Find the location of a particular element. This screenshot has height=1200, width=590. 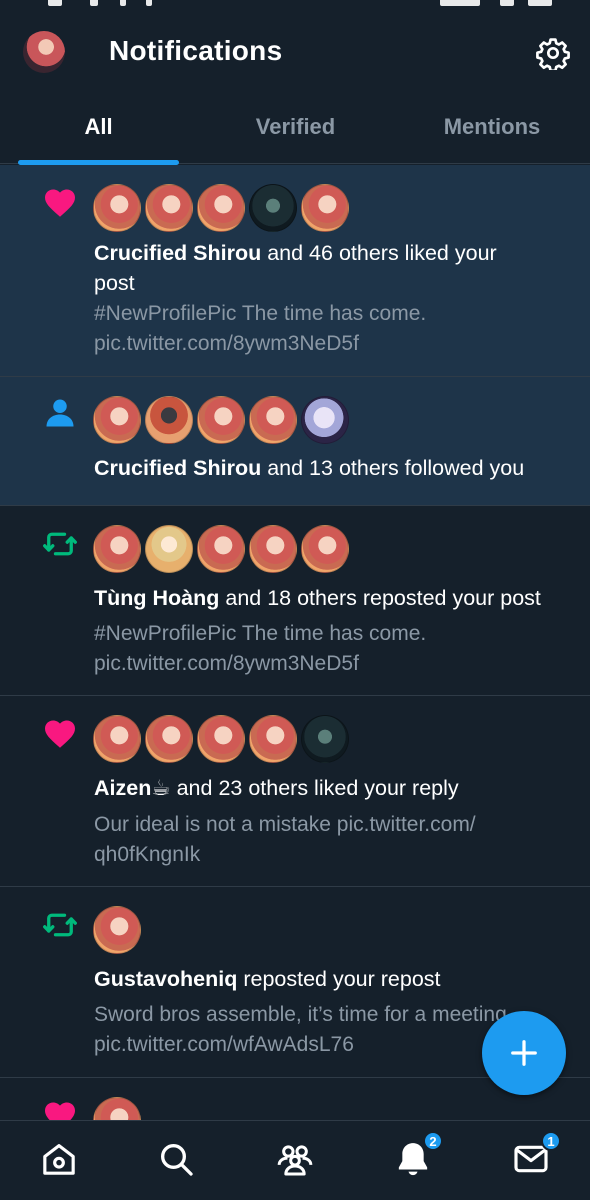

notification-tabs: All Verified Mentions is located at coordinates (295, 127).